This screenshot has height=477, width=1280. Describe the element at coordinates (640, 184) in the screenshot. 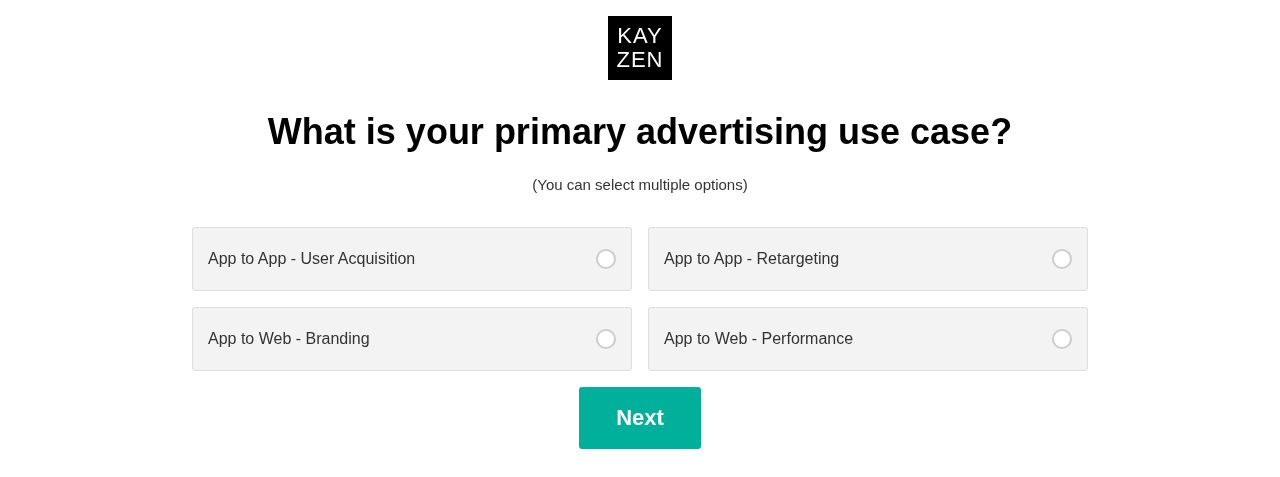

I see `subtitle: (You can select multiple options)` at that location.